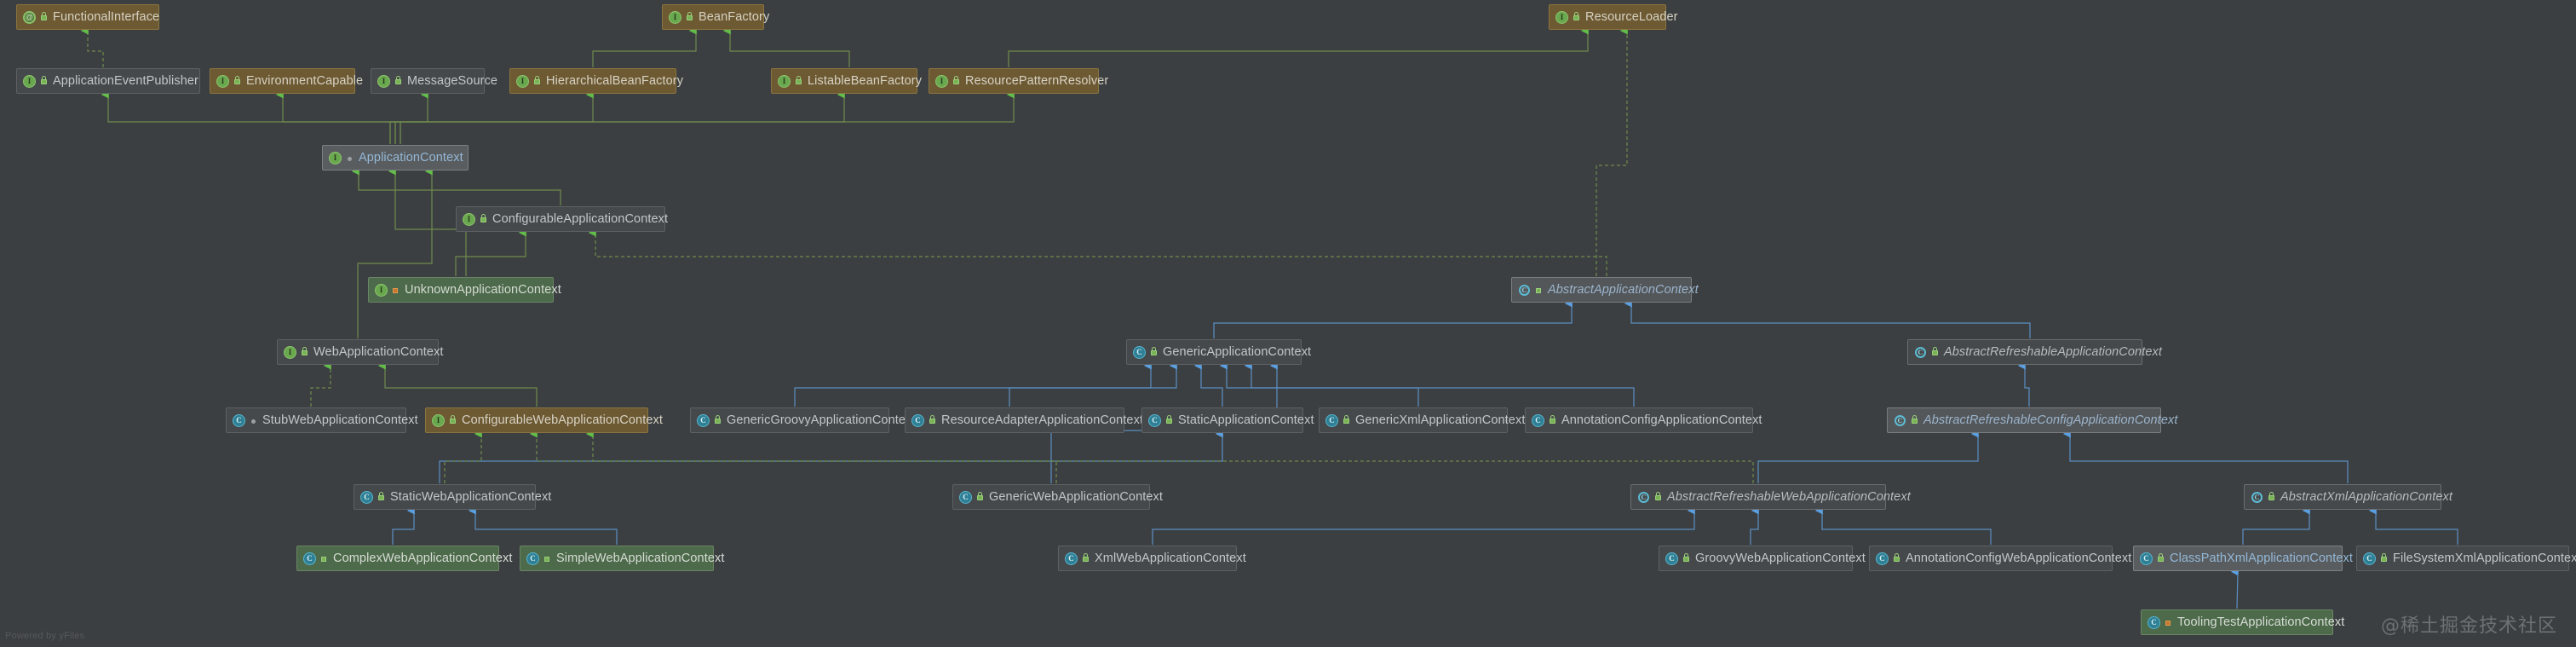 The height and width of the screenshot is (647, 2576). What do you see at coordinates (1903, 525) in the screenshot?
I see `edge-AnnotationConfigWebApplicationContext-to-AbstractRefreshableWebApplicationContext` at bounding box center [1903, 525].